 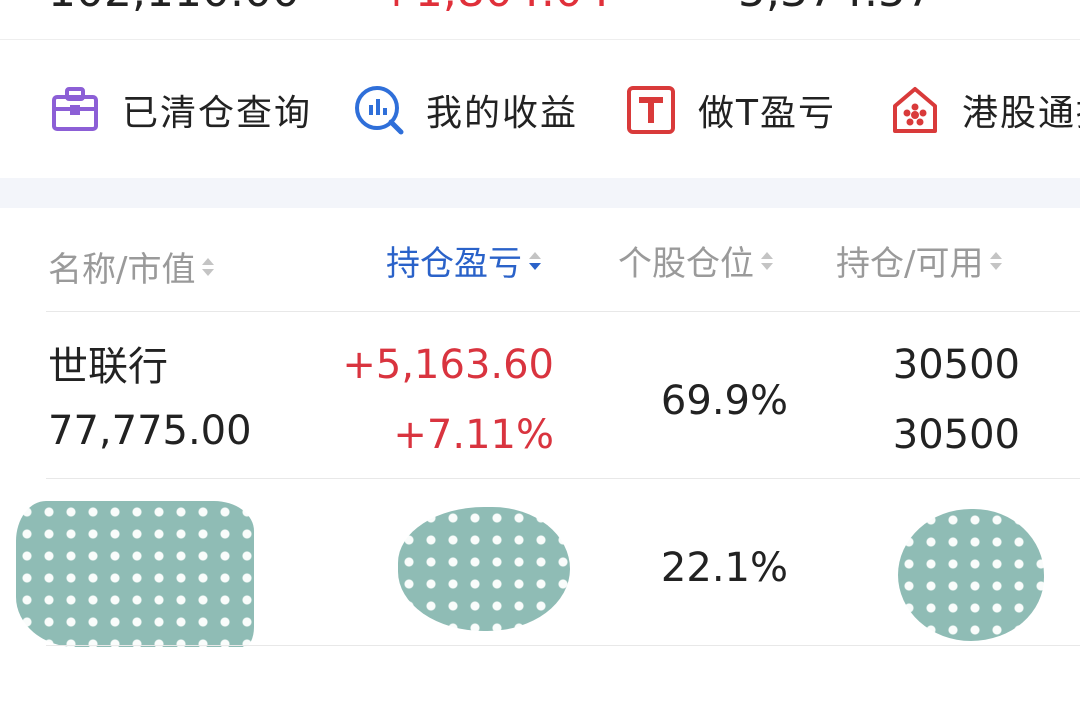 I want to click on hk-connect-button: 港股通持, so click(x=984, y=110).